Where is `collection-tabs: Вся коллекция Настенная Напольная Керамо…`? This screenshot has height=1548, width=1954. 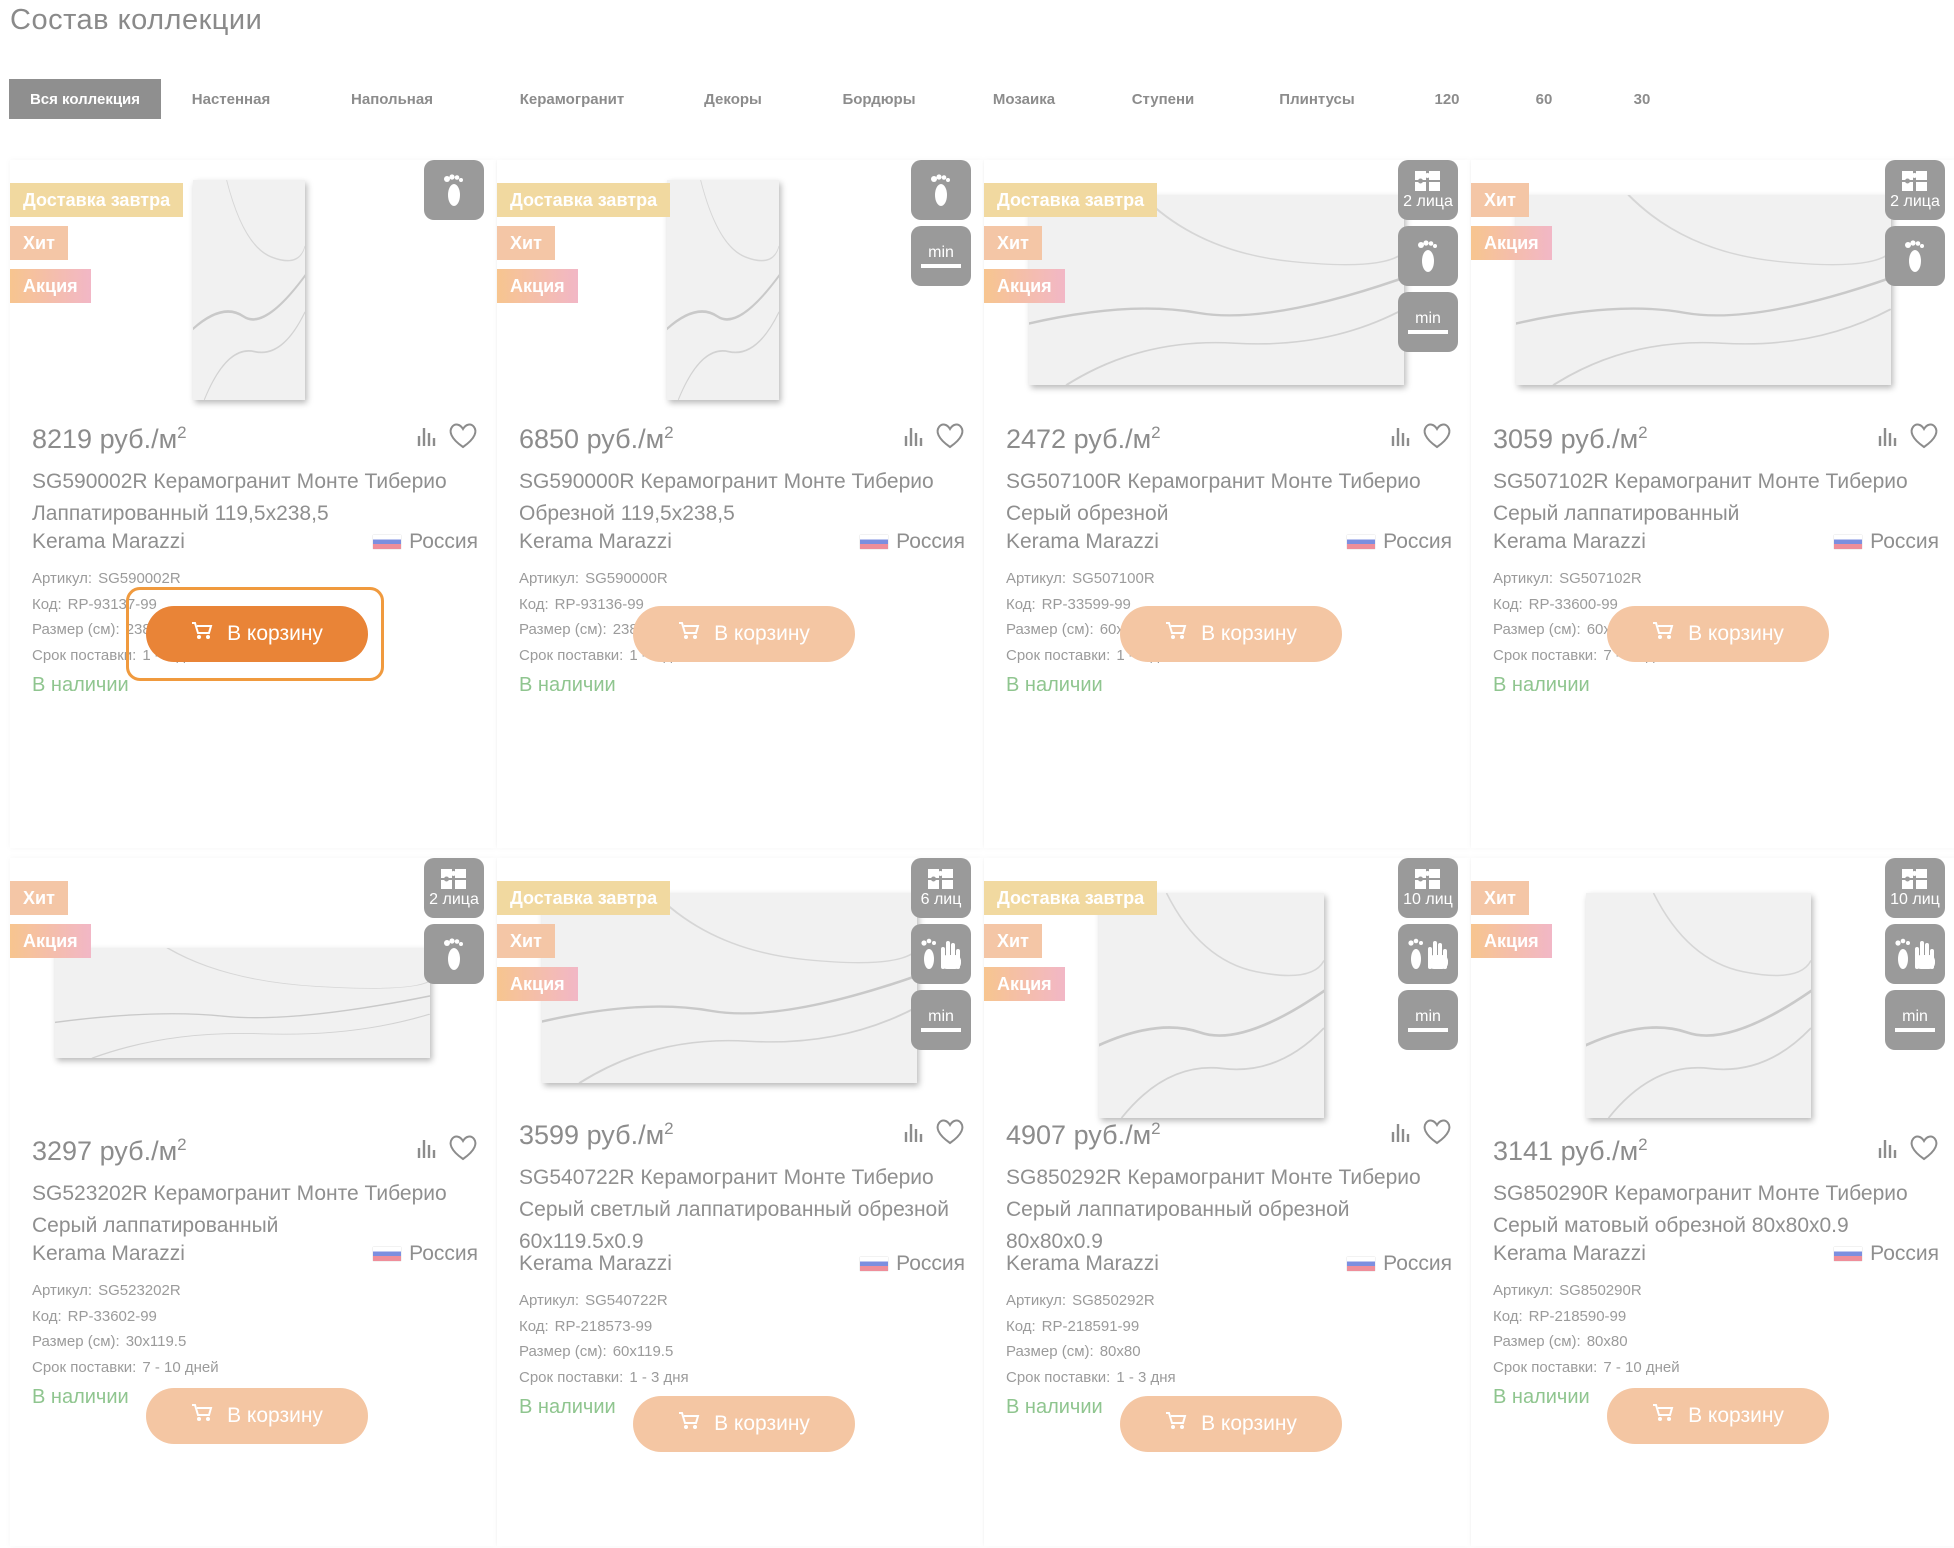 collection-tabs: Вся коллекция Настенная Напольная Керамо… is located at coordinates (833, 99).